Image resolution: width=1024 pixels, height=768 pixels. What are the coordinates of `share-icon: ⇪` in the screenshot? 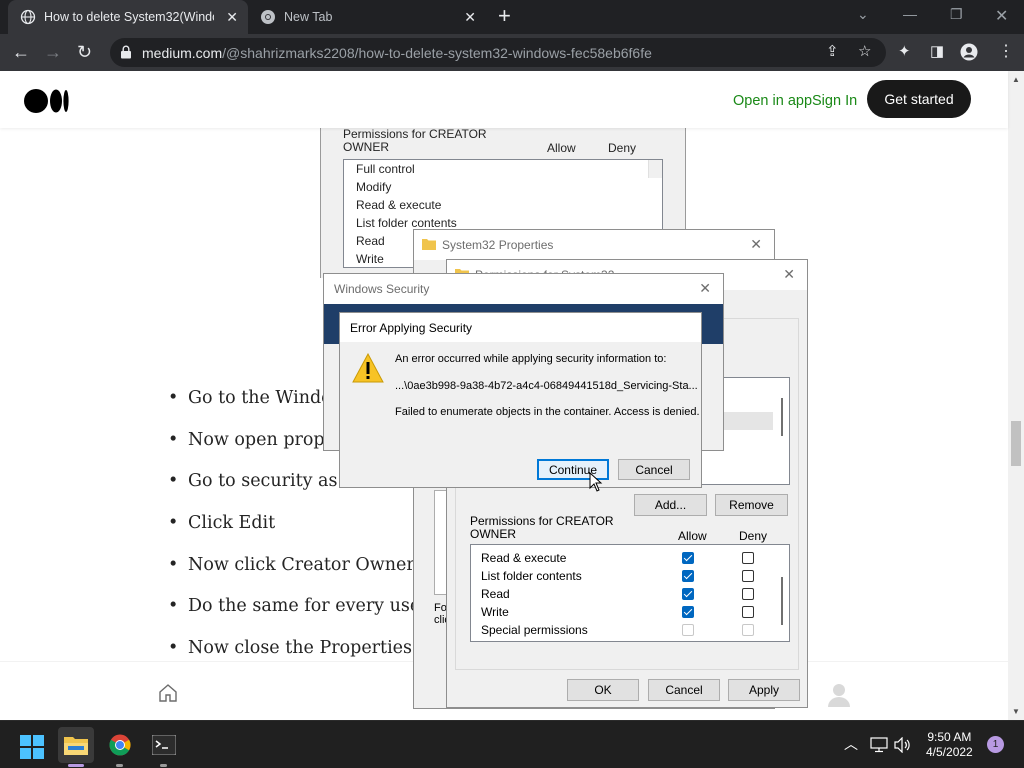 It's located at (832, 52).